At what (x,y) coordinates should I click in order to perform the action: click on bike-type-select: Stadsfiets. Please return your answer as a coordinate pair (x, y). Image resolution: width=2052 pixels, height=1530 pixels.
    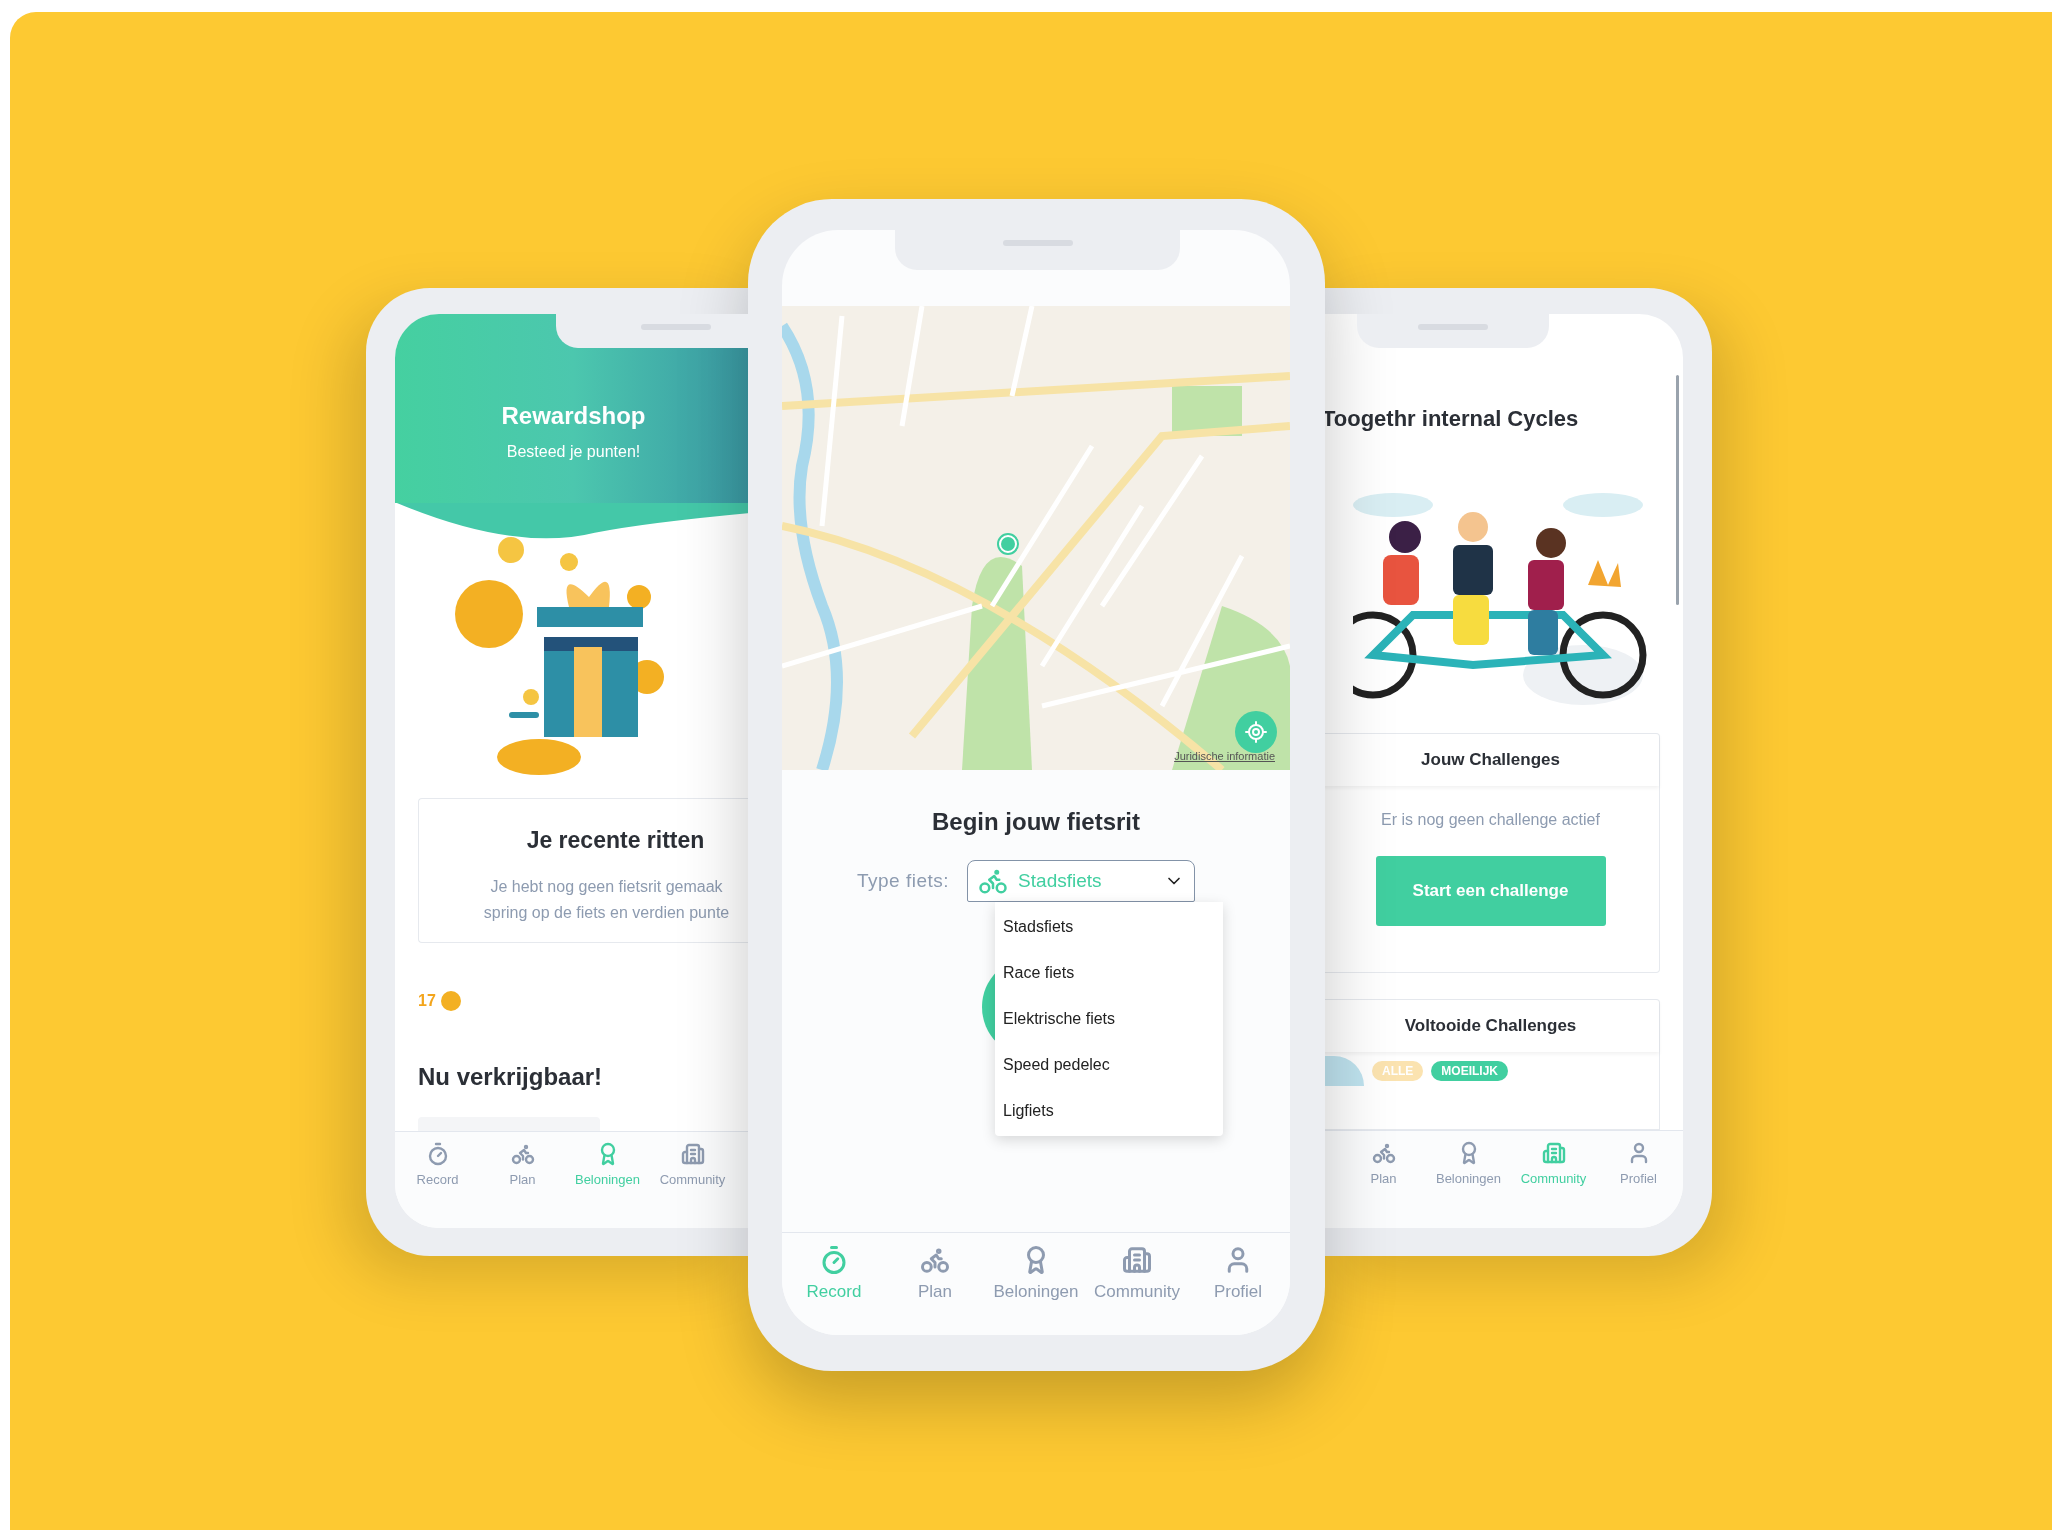
    Looking at the image, I should click on (1081, 881).